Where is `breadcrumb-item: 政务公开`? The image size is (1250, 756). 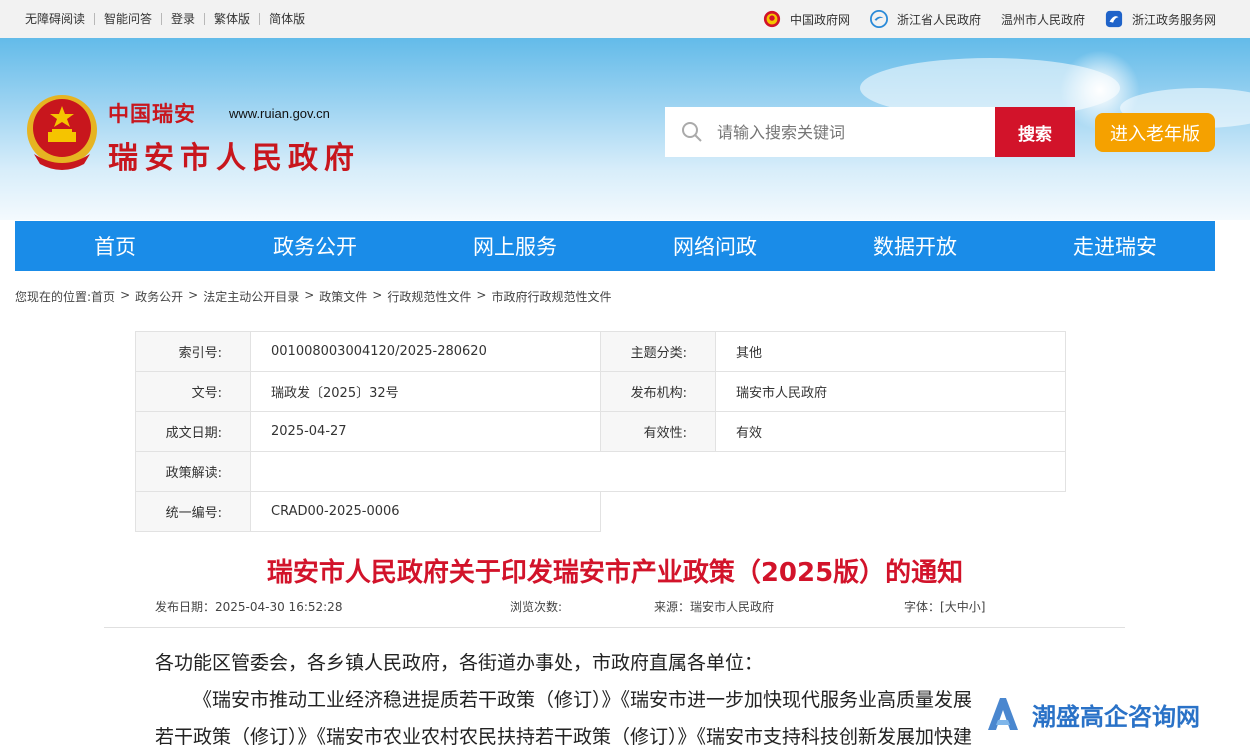
breadcrumb-item: 政务公开 is located at coordinates (159, 296).